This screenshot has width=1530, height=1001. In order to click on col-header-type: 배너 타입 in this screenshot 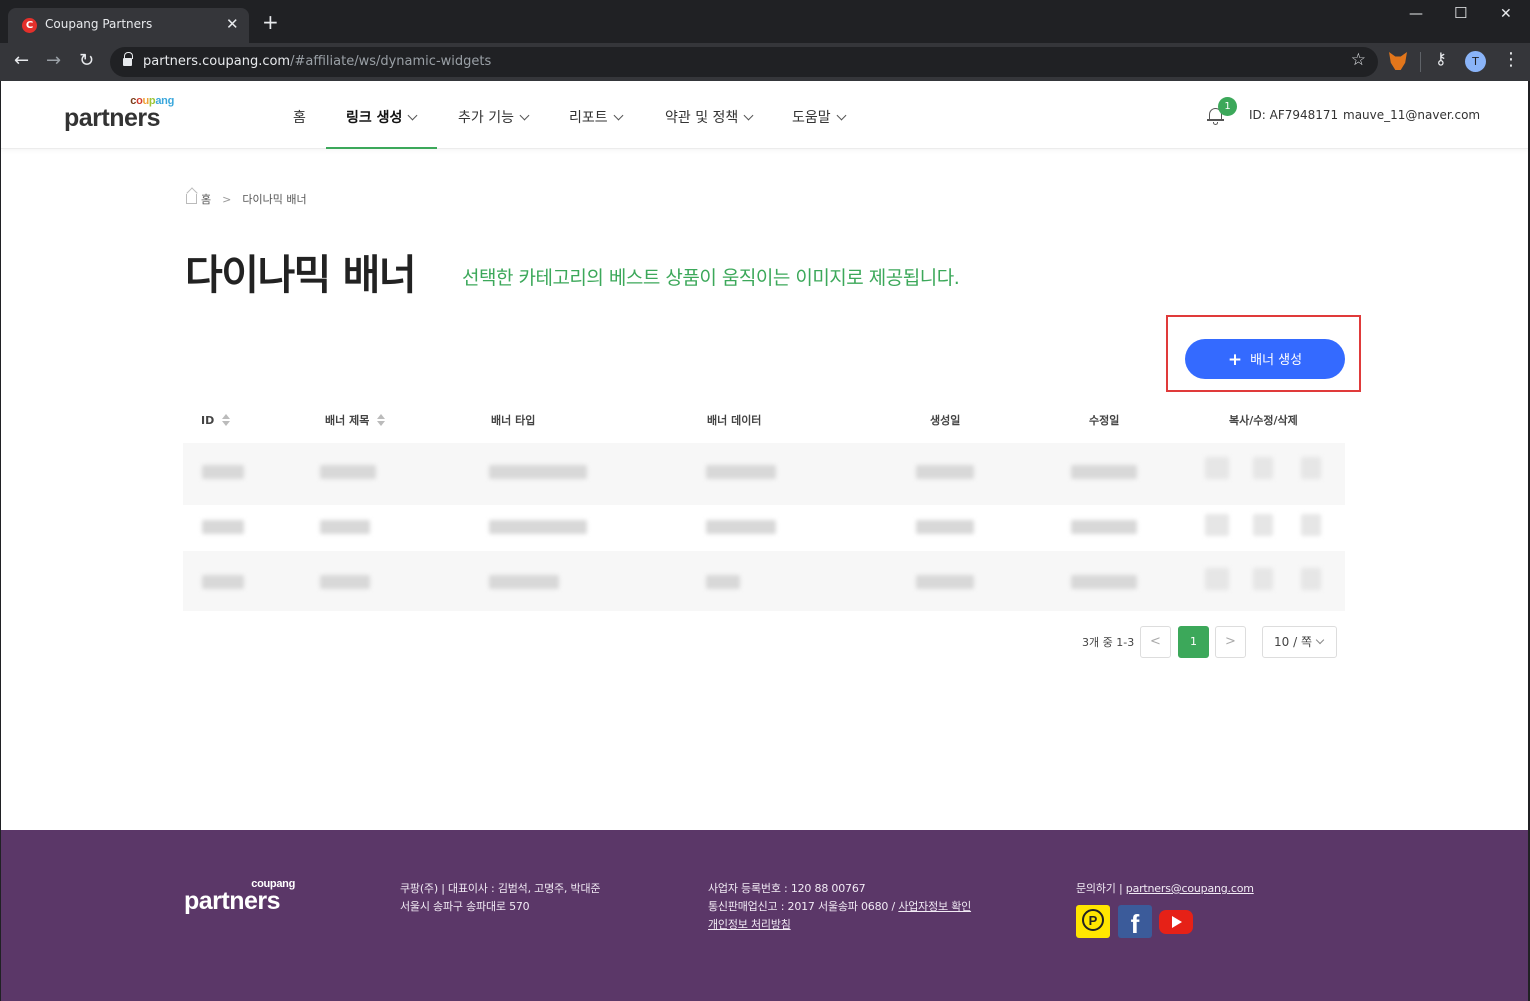, I will do `click(513, 420)`.